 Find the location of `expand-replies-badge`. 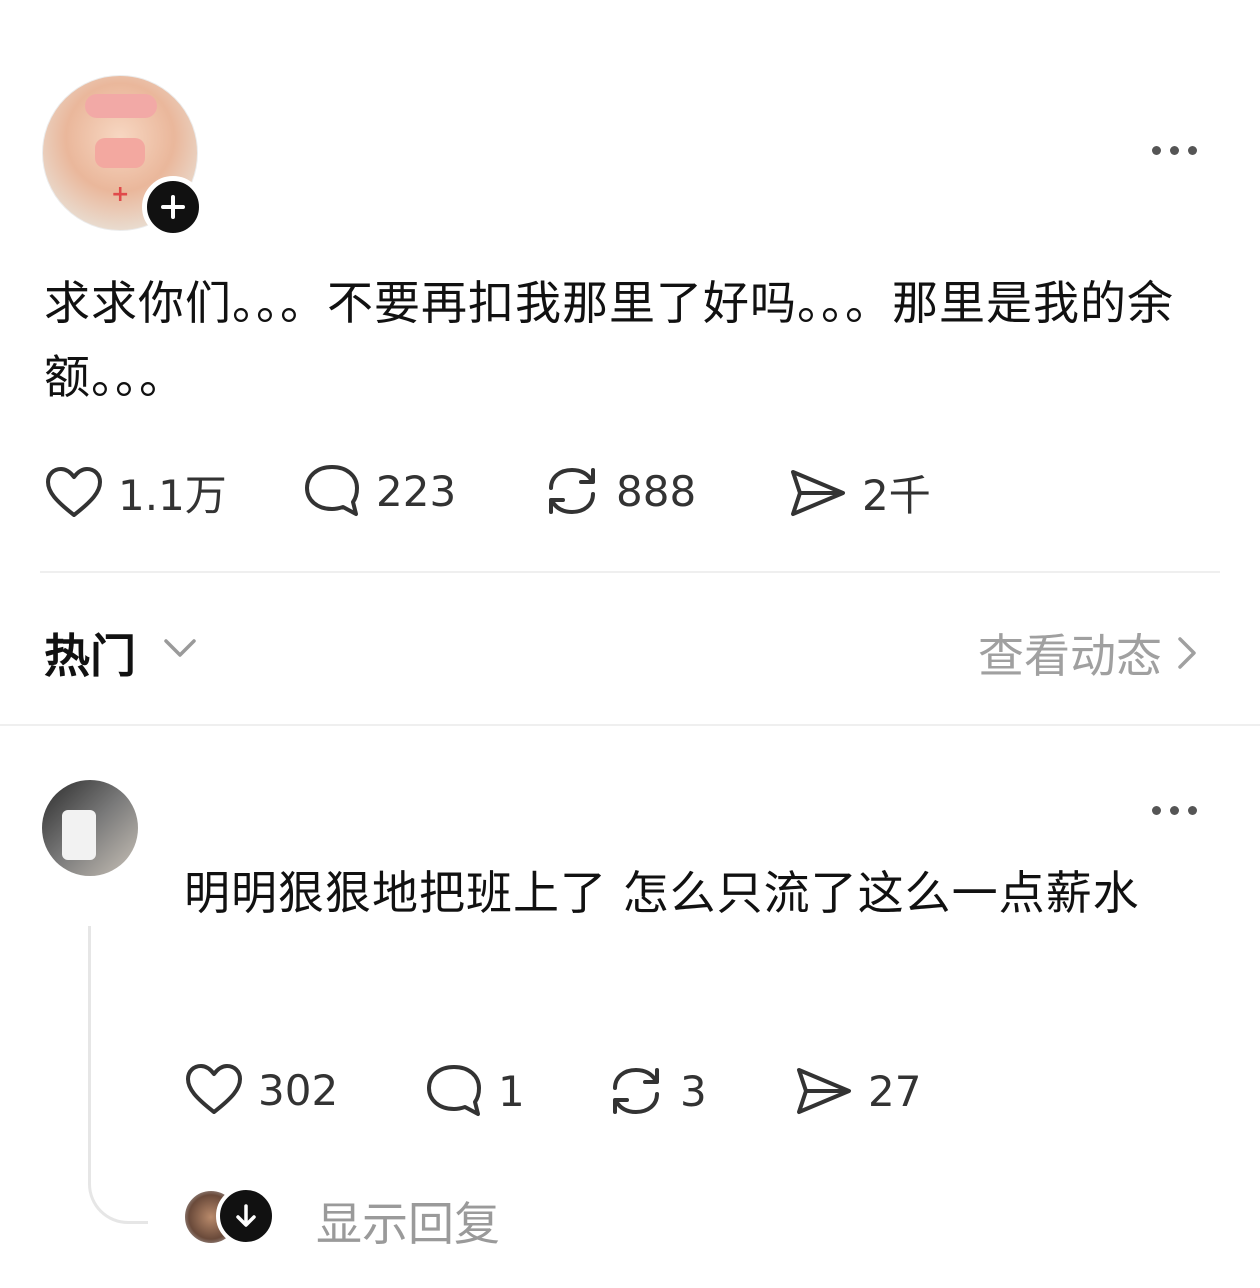

expand-replies-badge is located at coordinates (246, 1216).